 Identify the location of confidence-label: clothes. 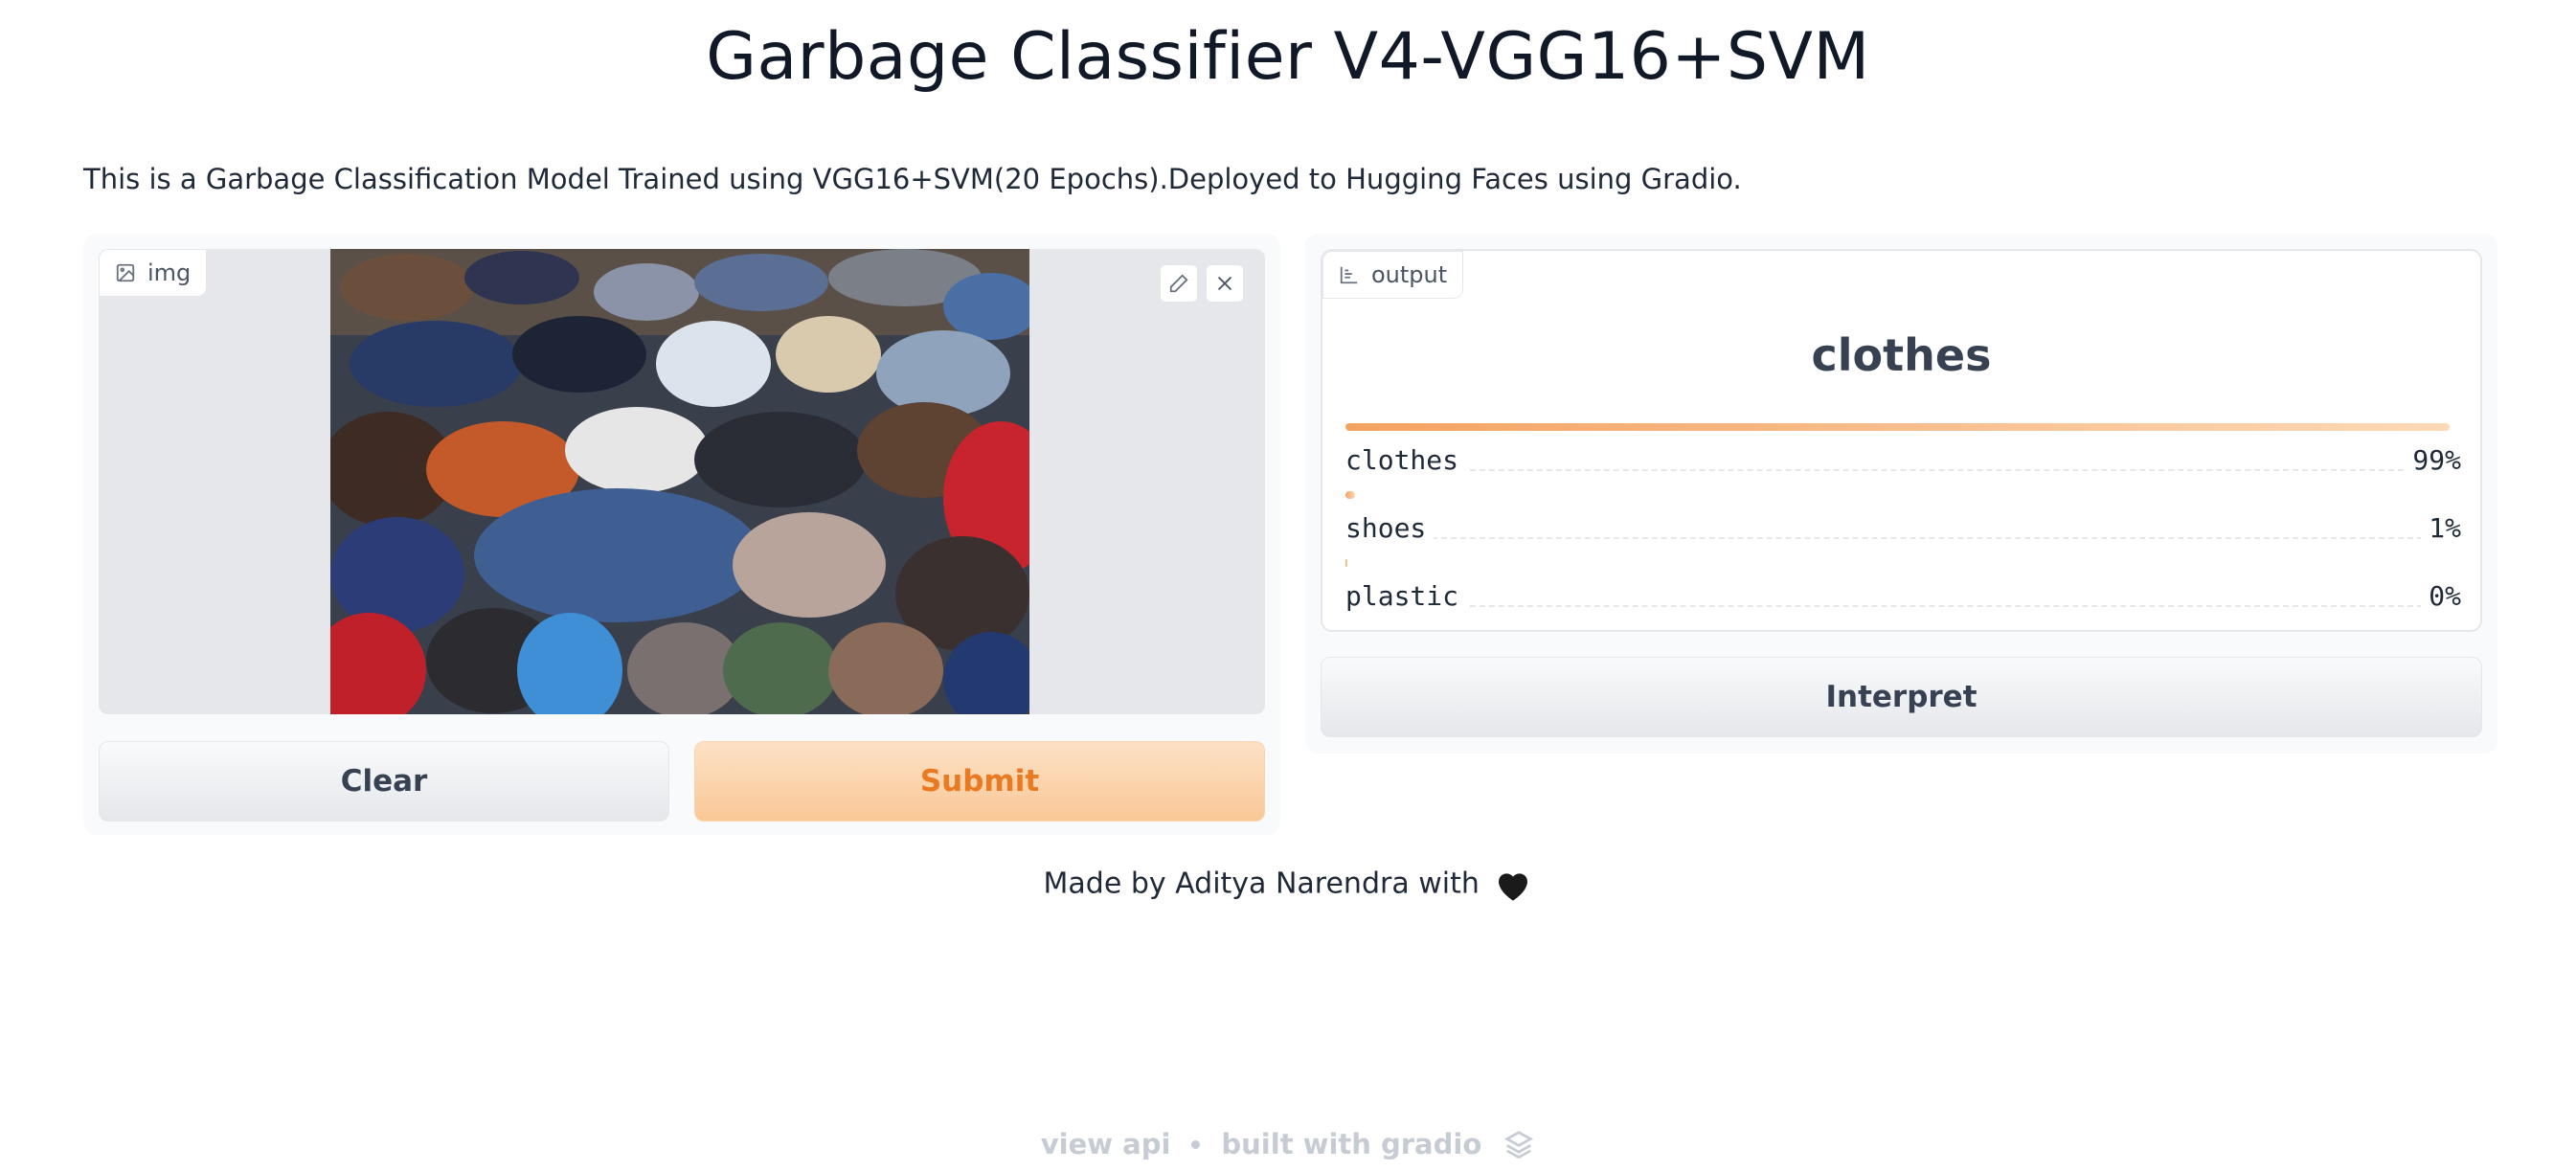
(1406, 459).